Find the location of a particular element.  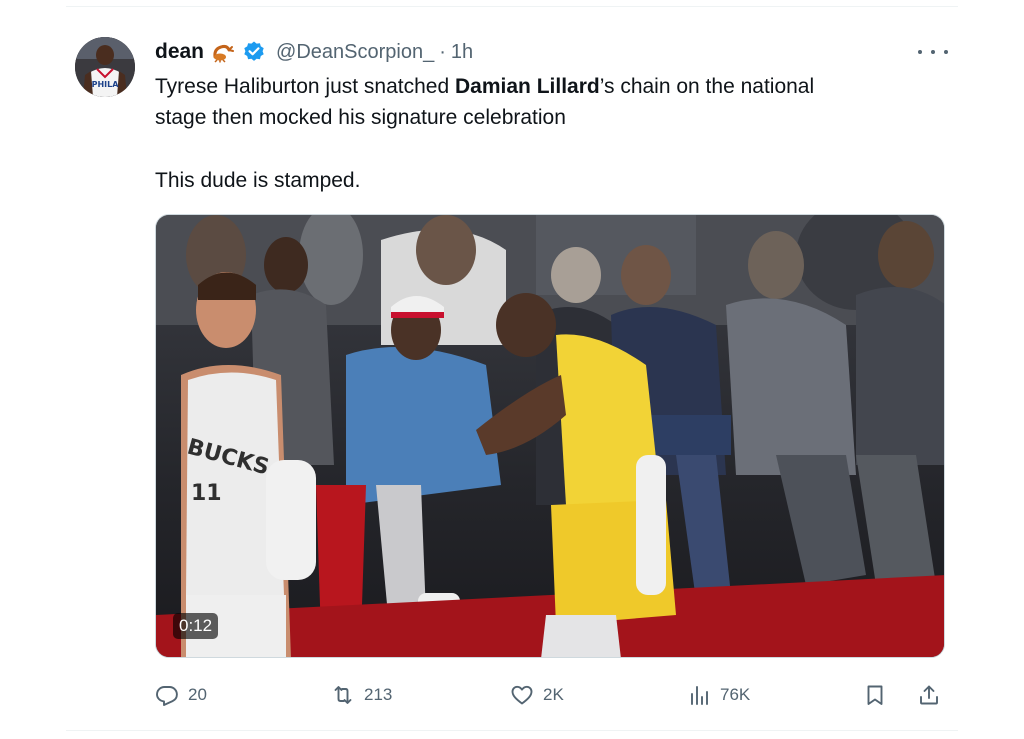

tweet-timestamp: 1h is located at coordinates (462, 52).